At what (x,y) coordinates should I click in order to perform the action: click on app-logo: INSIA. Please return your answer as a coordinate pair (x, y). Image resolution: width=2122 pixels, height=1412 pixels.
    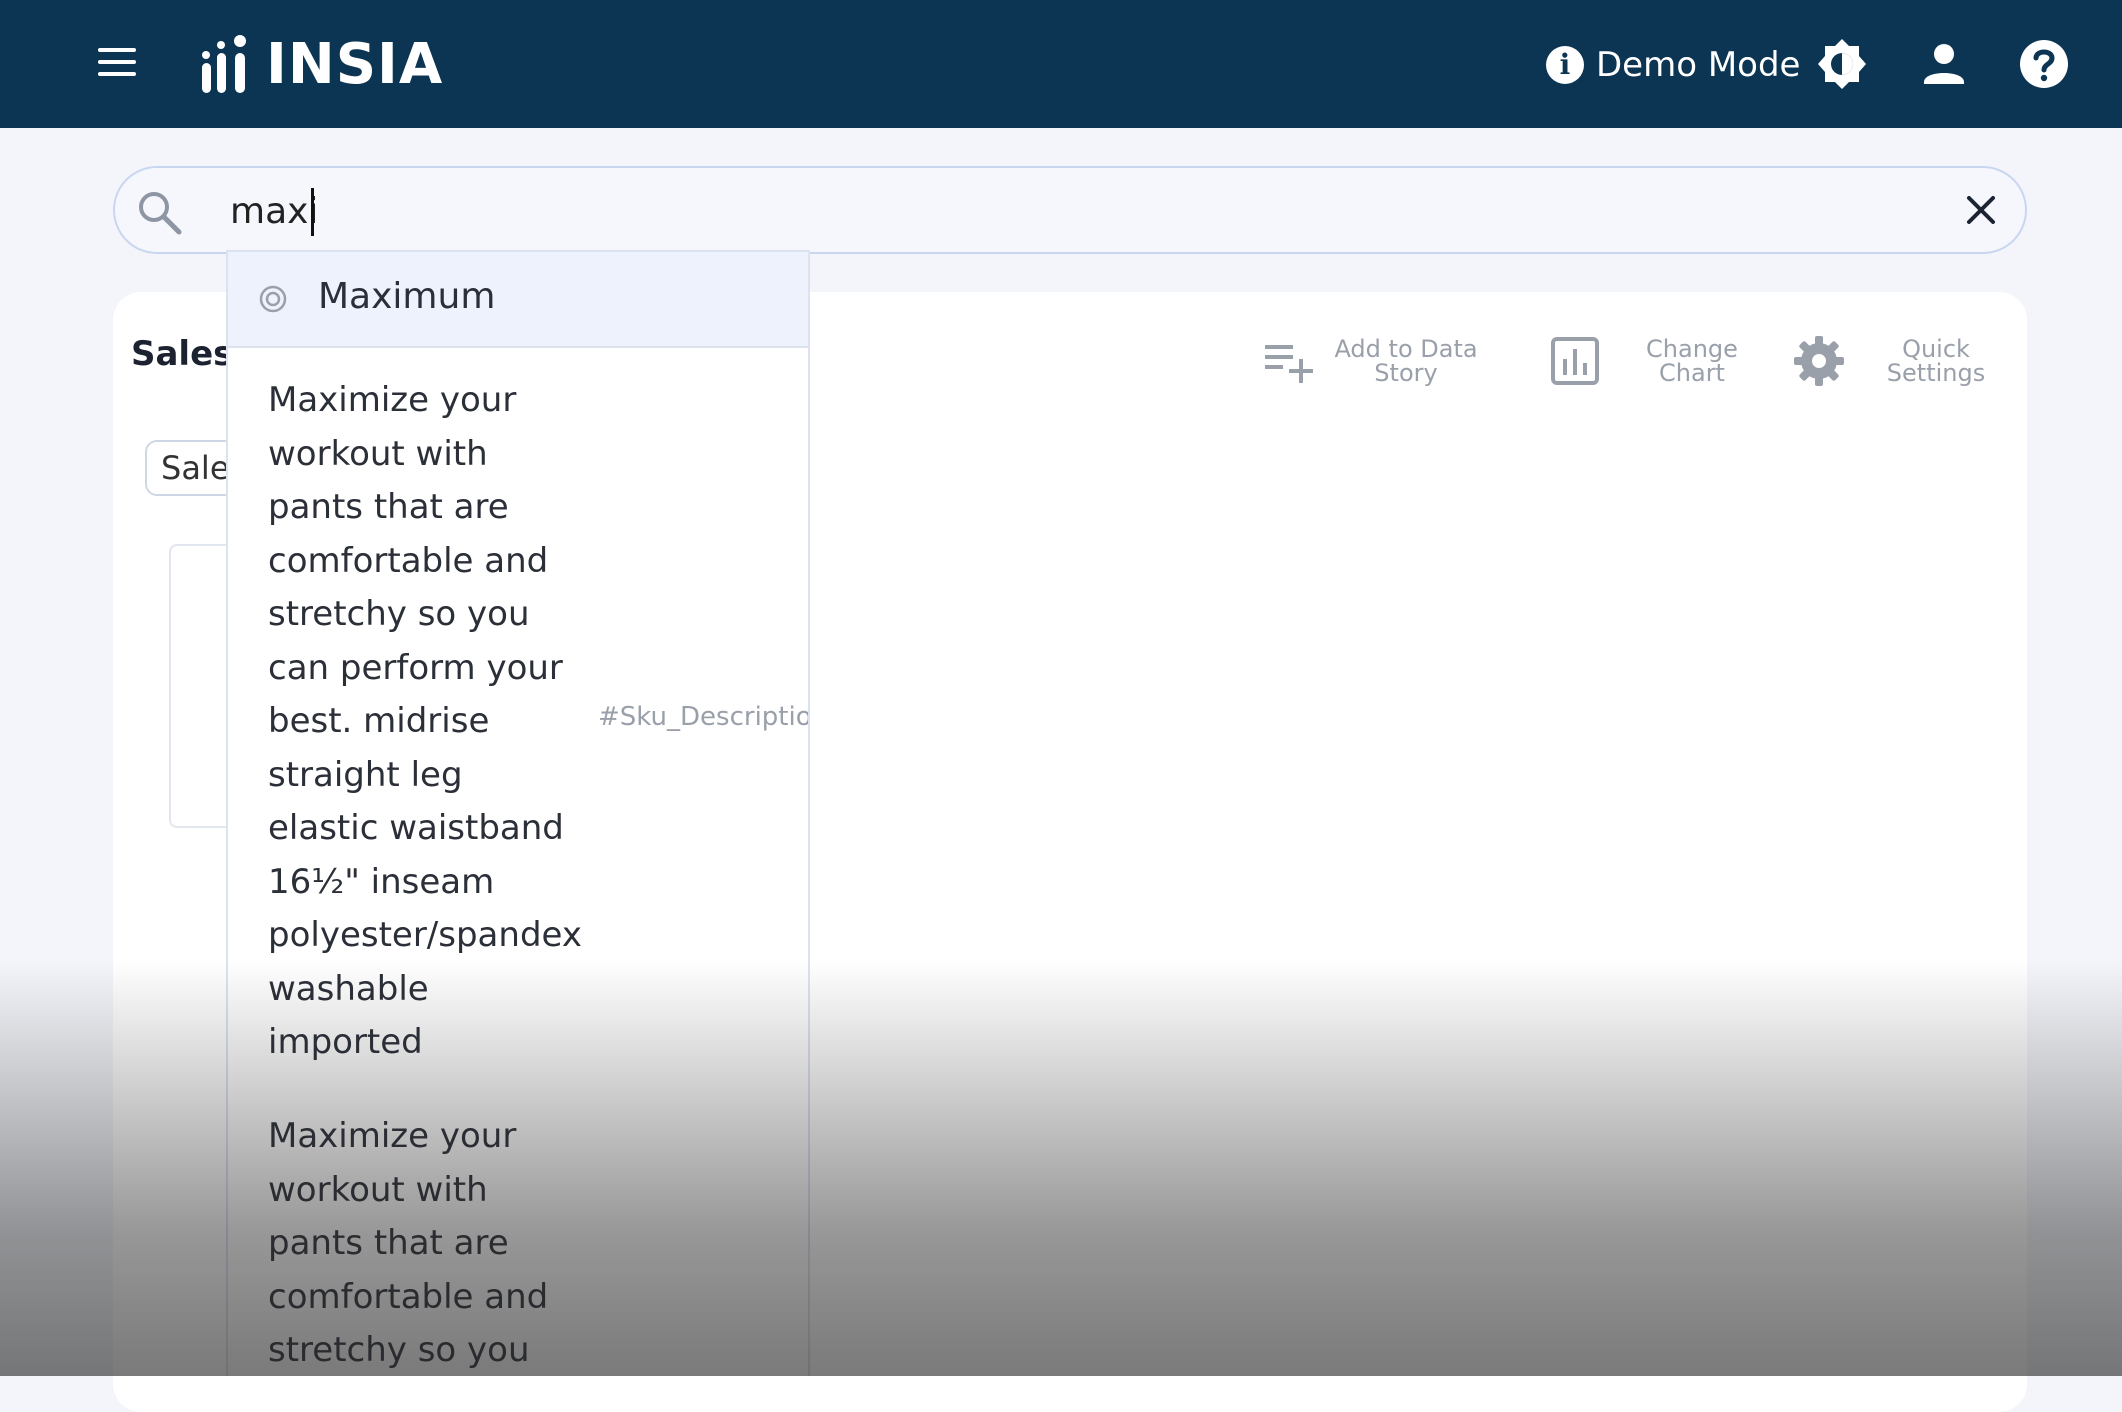
    Looking at the image, I should click on (322, 64).